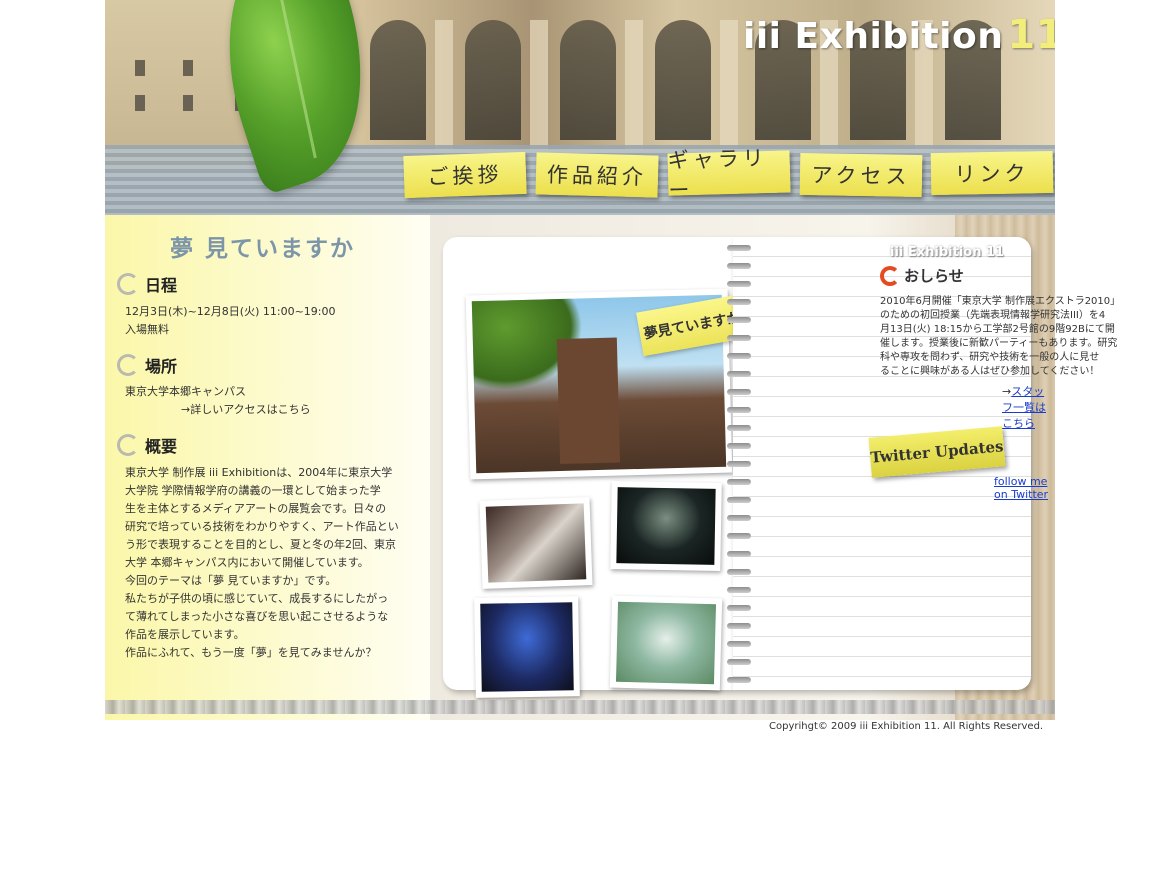  I want to click on swirl-red-icon, so click(890, 275).